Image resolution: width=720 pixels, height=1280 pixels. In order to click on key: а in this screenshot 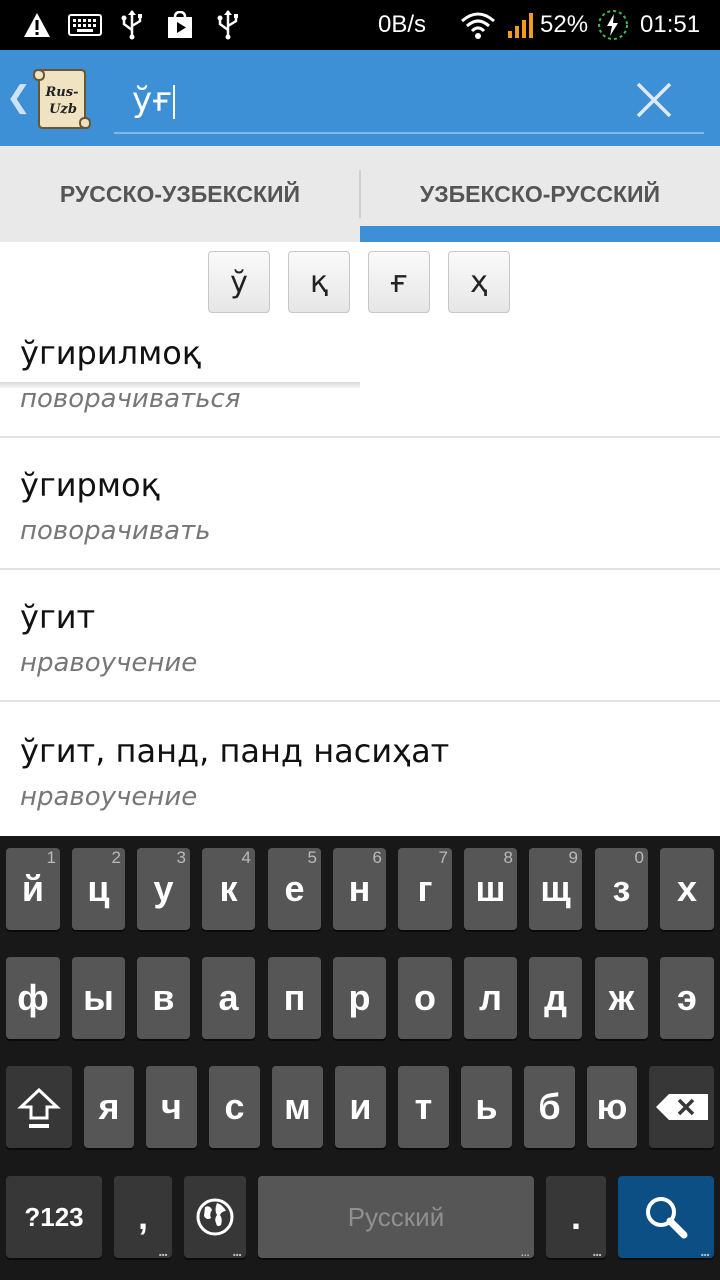, I will do `click(228, 998)`.